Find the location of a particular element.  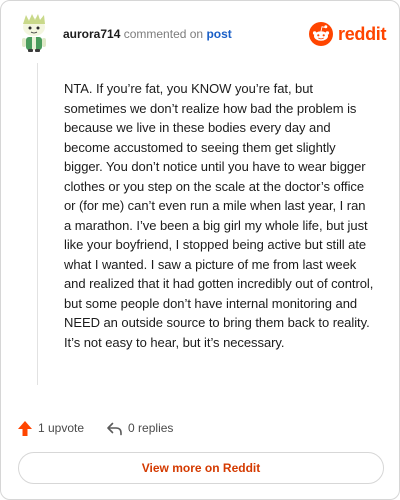

replies-count: 0 replies is located at coordinates (151, 428).